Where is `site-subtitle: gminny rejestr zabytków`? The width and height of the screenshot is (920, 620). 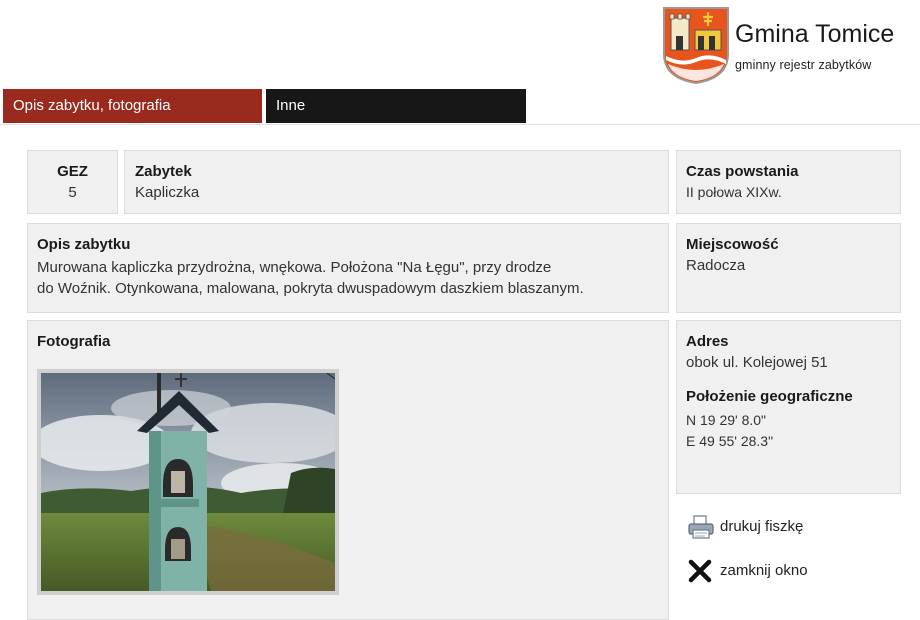 site-subtitle: gminny rejestr zabytków is located at coordinates (803, 65).